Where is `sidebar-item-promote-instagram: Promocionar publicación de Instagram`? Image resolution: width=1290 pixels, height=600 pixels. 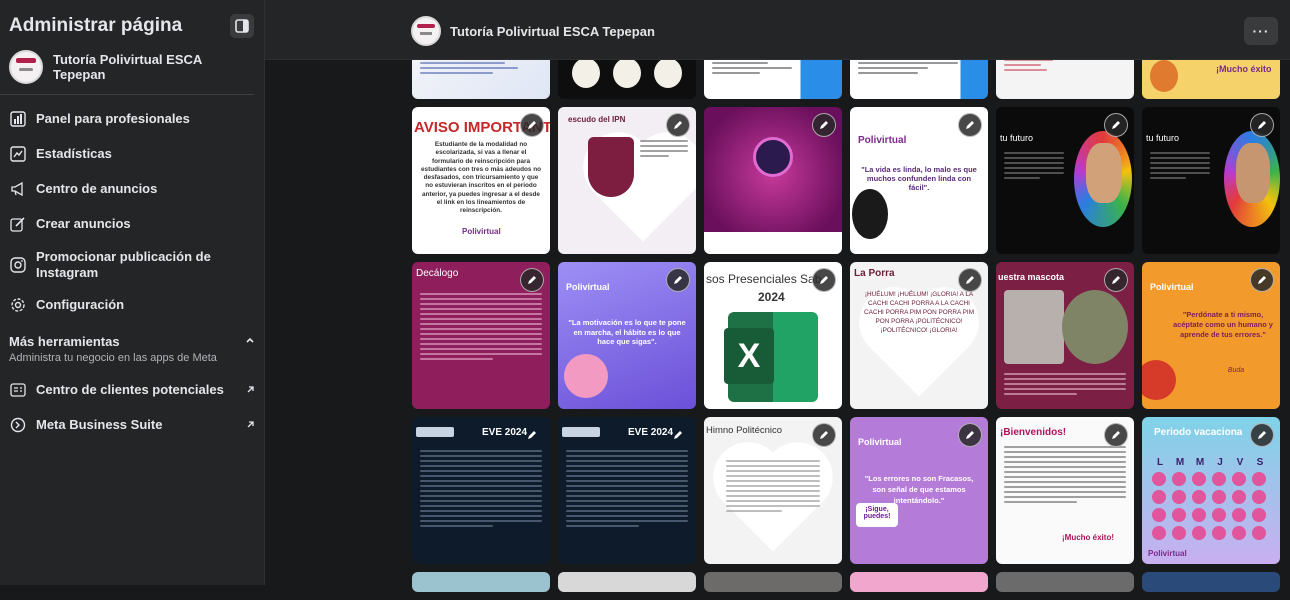
sidebar-item-promote-instagram: Promocionar publicación de Instagram is located at coordinates (132, 264).